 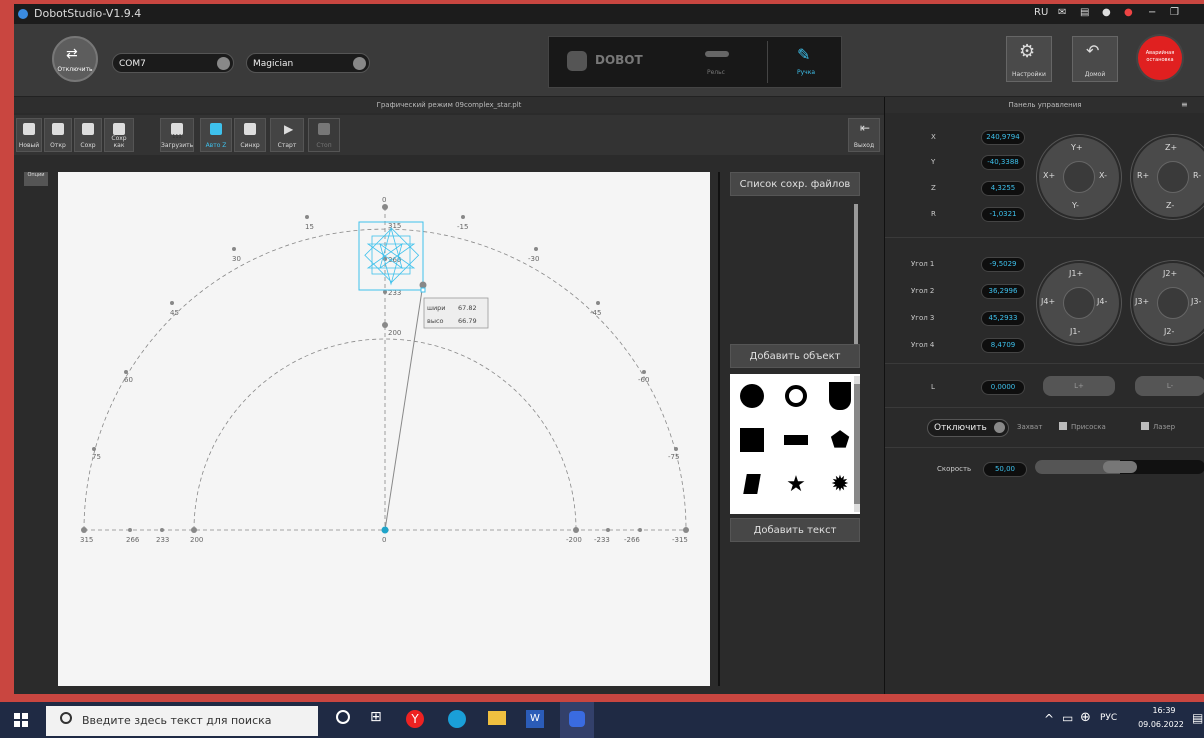 I want to click on edge-browser-icon, so click(x=457, y=719).